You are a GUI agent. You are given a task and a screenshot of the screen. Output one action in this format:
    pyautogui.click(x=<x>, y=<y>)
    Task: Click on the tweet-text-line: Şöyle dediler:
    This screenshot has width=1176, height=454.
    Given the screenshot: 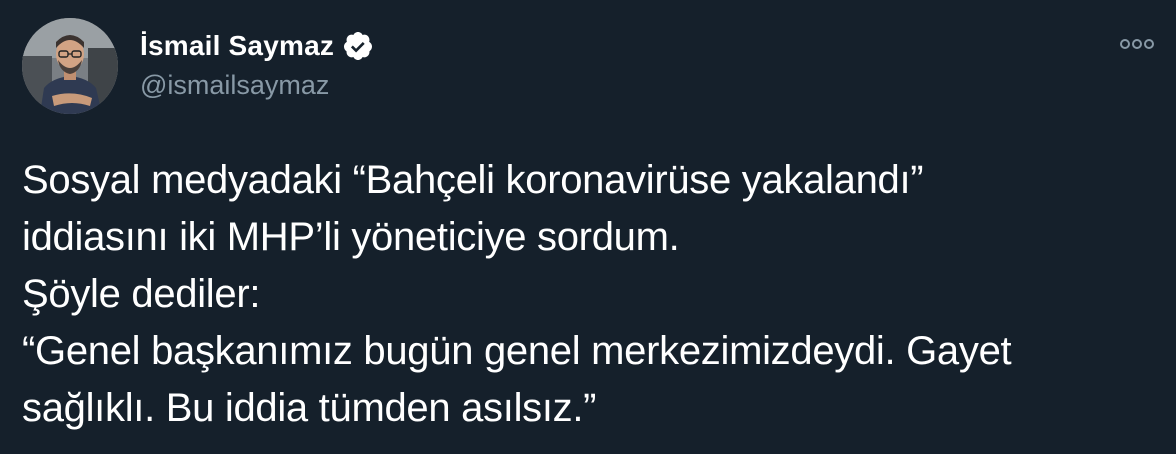 What is the action you would take?
    pyautogui.click(x=141, y=294)
    